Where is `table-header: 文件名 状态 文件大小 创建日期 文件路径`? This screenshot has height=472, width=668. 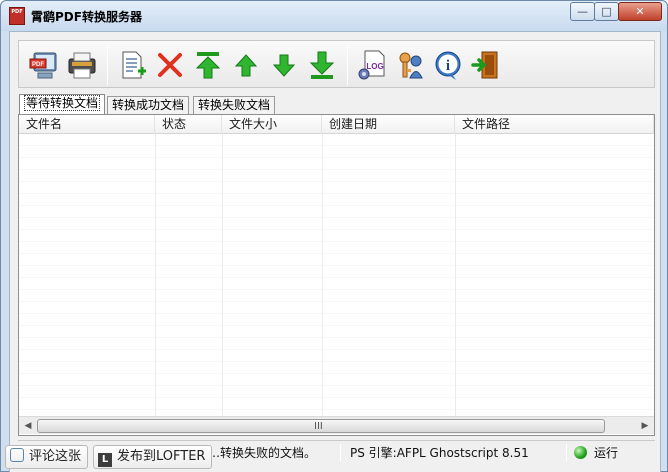
table-header: 文件名 状态 文件大小 创建日期 文件路径 is located at coordinates (336, 124).